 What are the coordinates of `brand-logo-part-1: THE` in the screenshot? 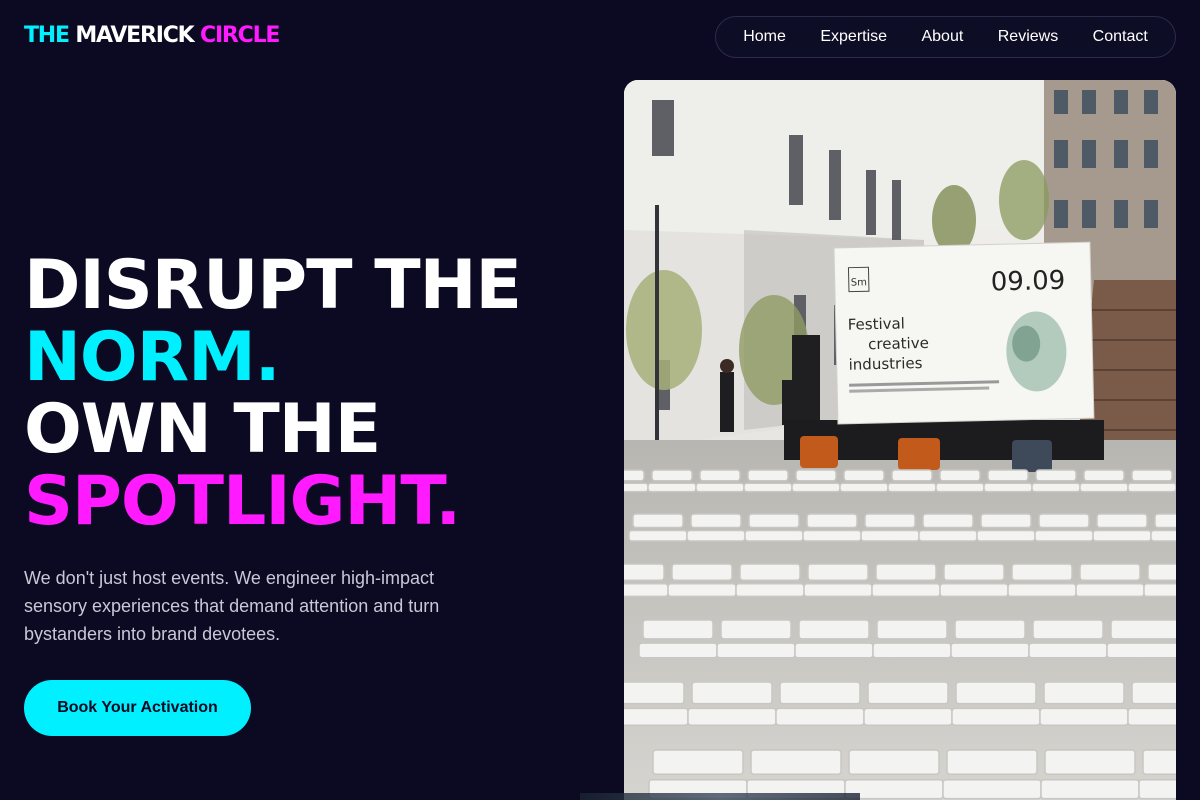 It's located at (47, 35).